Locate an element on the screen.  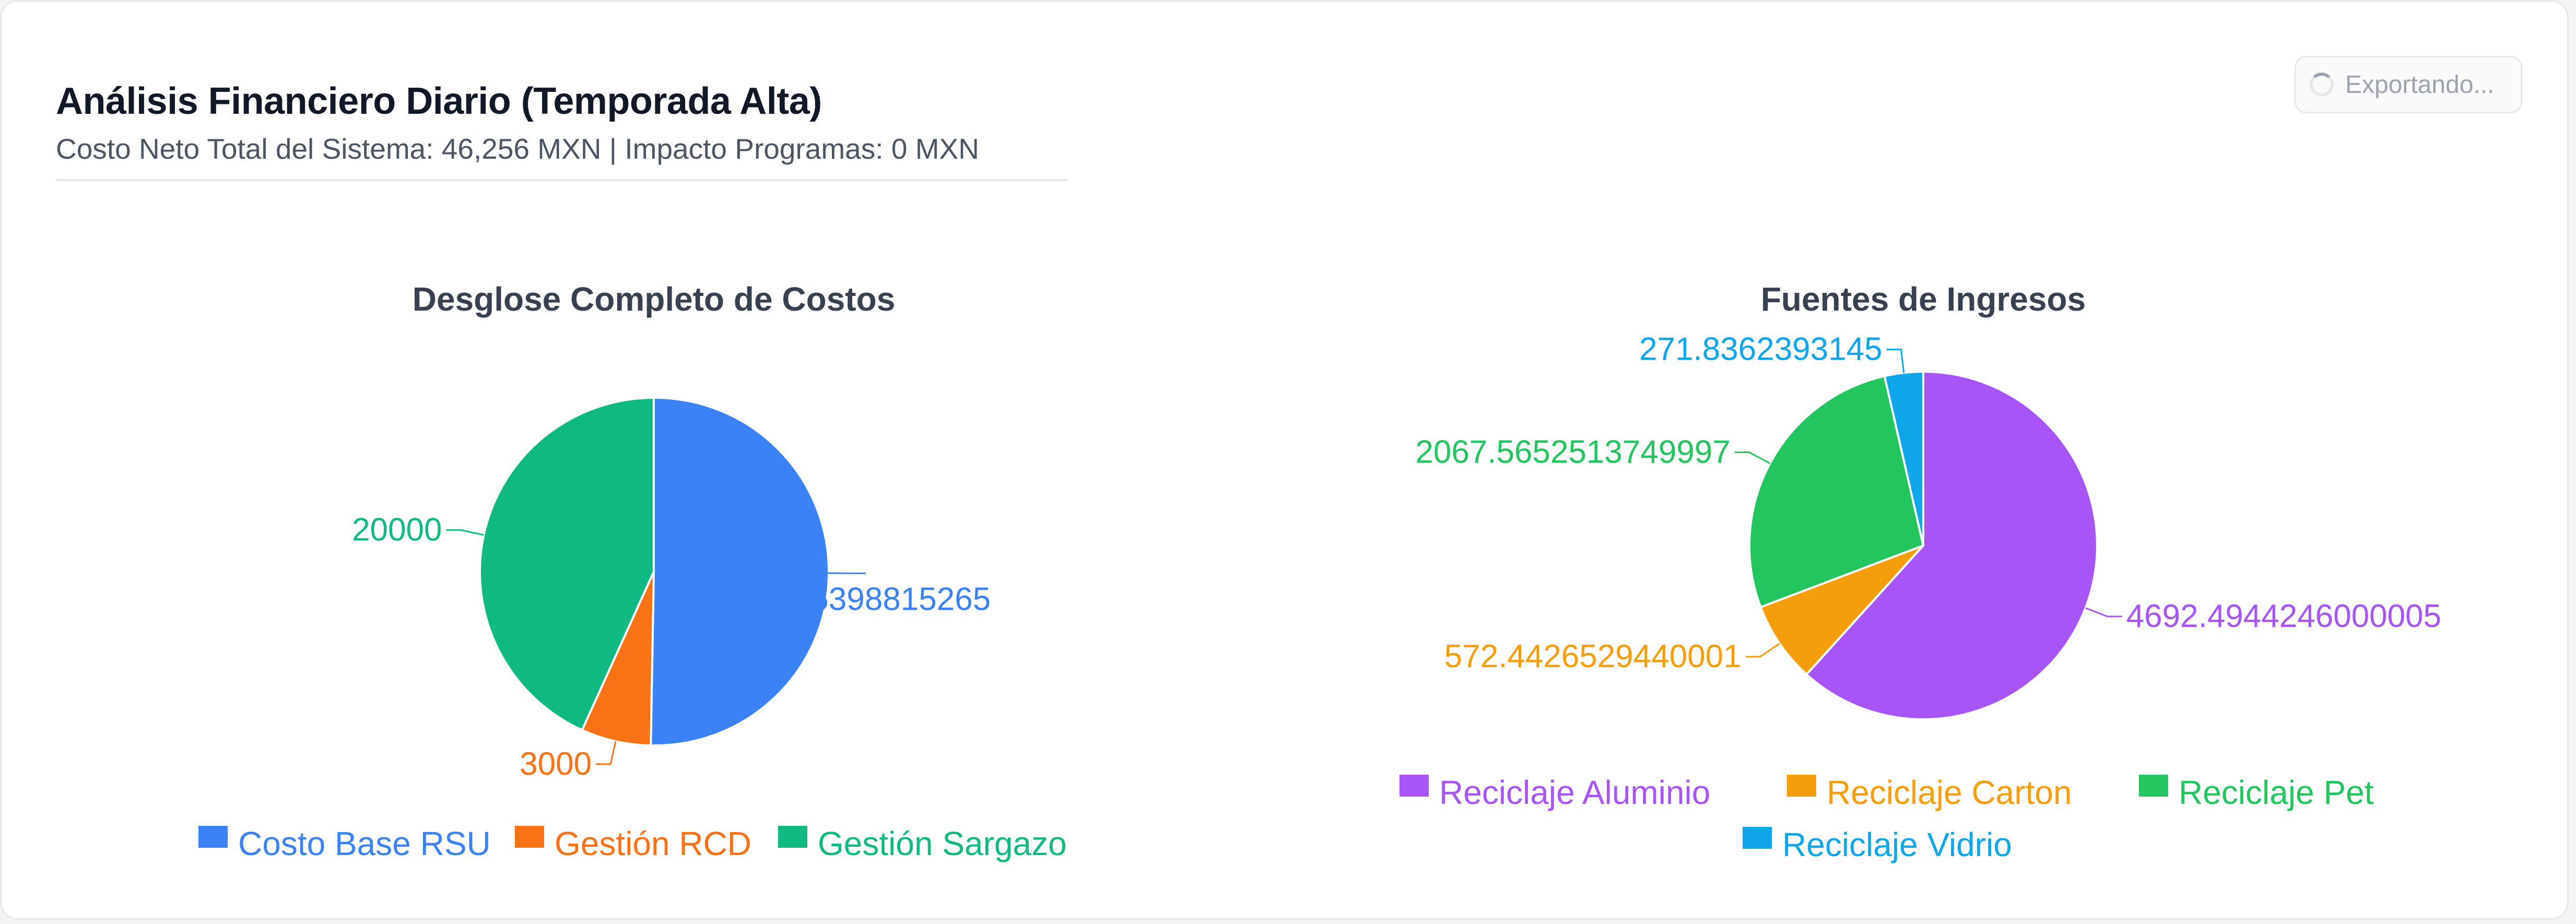
chart-title: Desglose Completo de Costos is located at coordinates (654, 299).